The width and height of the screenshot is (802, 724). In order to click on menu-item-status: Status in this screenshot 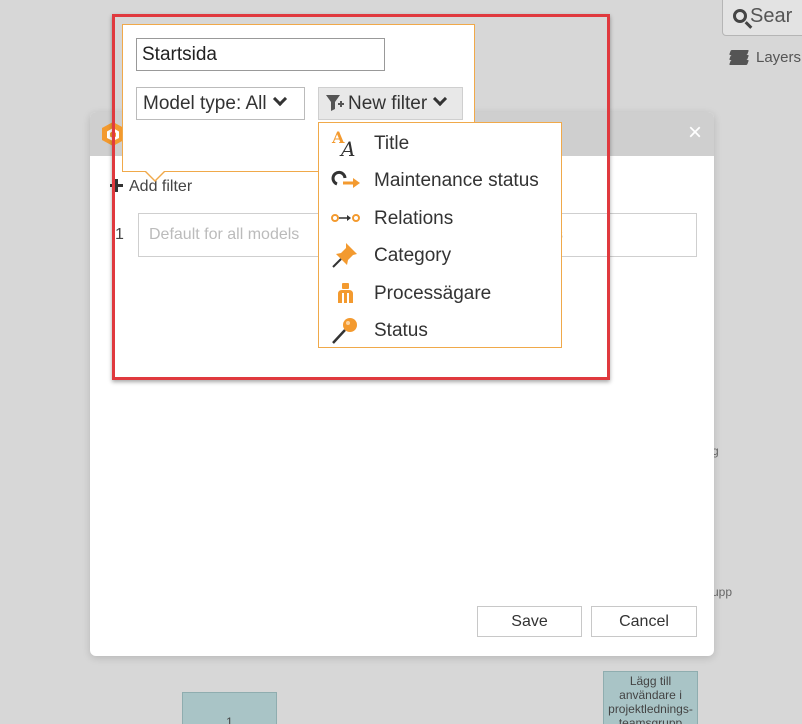, I will do `click(440, 330)`.